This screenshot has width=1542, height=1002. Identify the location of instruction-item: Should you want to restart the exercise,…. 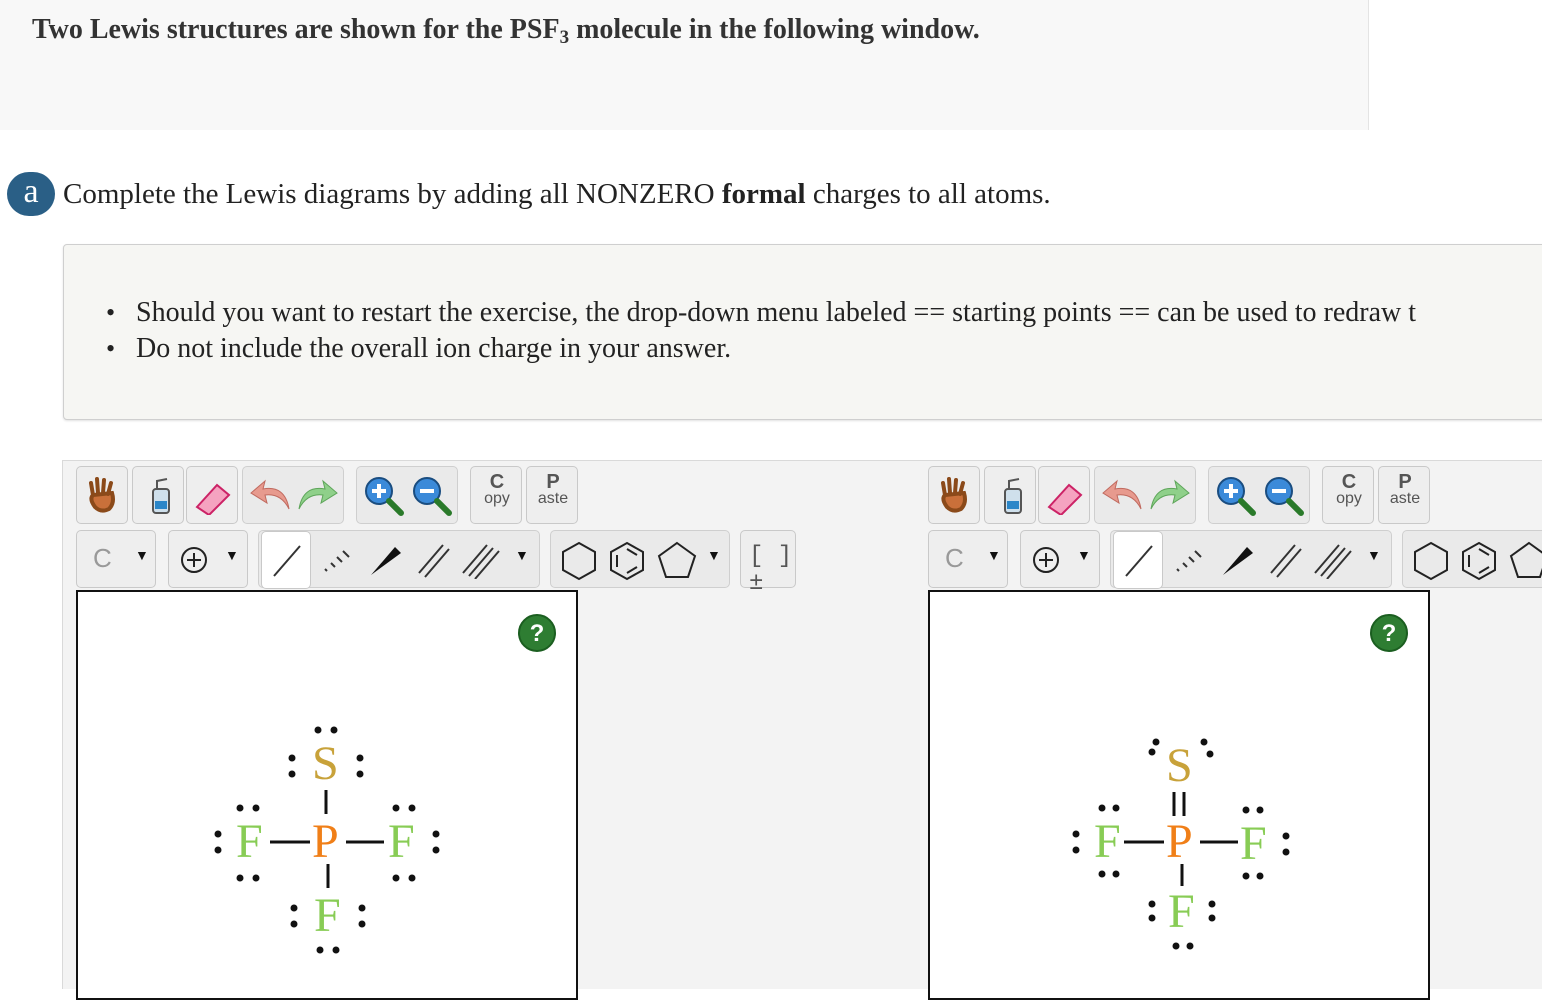
(761, 313).